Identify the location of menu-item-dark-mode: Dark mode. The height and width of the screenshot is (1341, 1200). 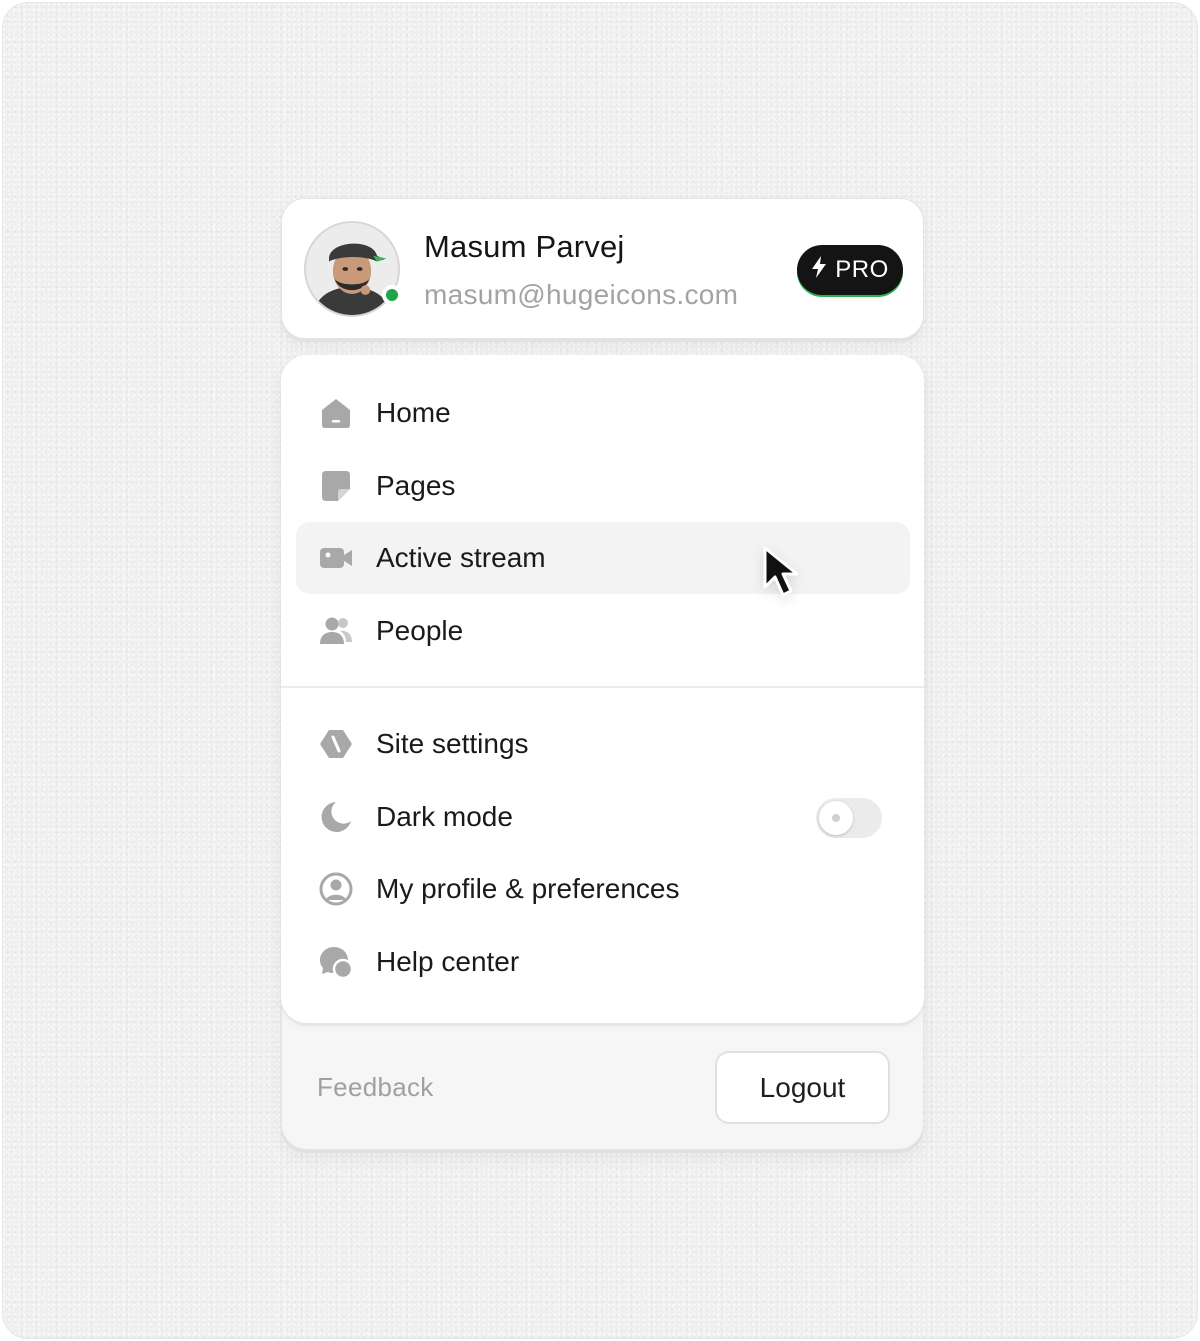
(603, 817).